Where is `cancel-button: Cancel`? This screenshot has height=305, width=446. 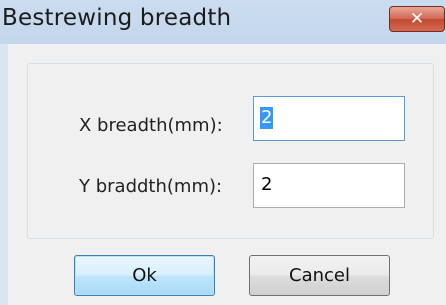
cancel-button: Cancel is located at coordinates (319, 275).